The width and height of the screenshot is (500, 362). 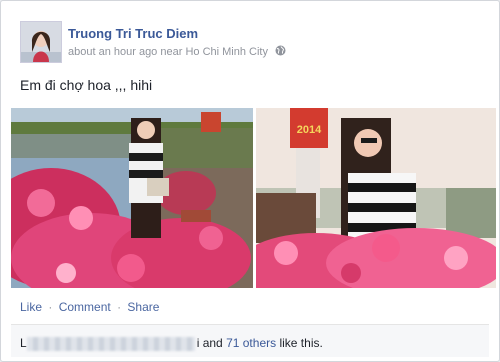 What do you see at coordinates (86, 85) in the screenshot?
I see `post-message: Em đi chợ hoa ,,, hihi` at bounding box center [86, 85].